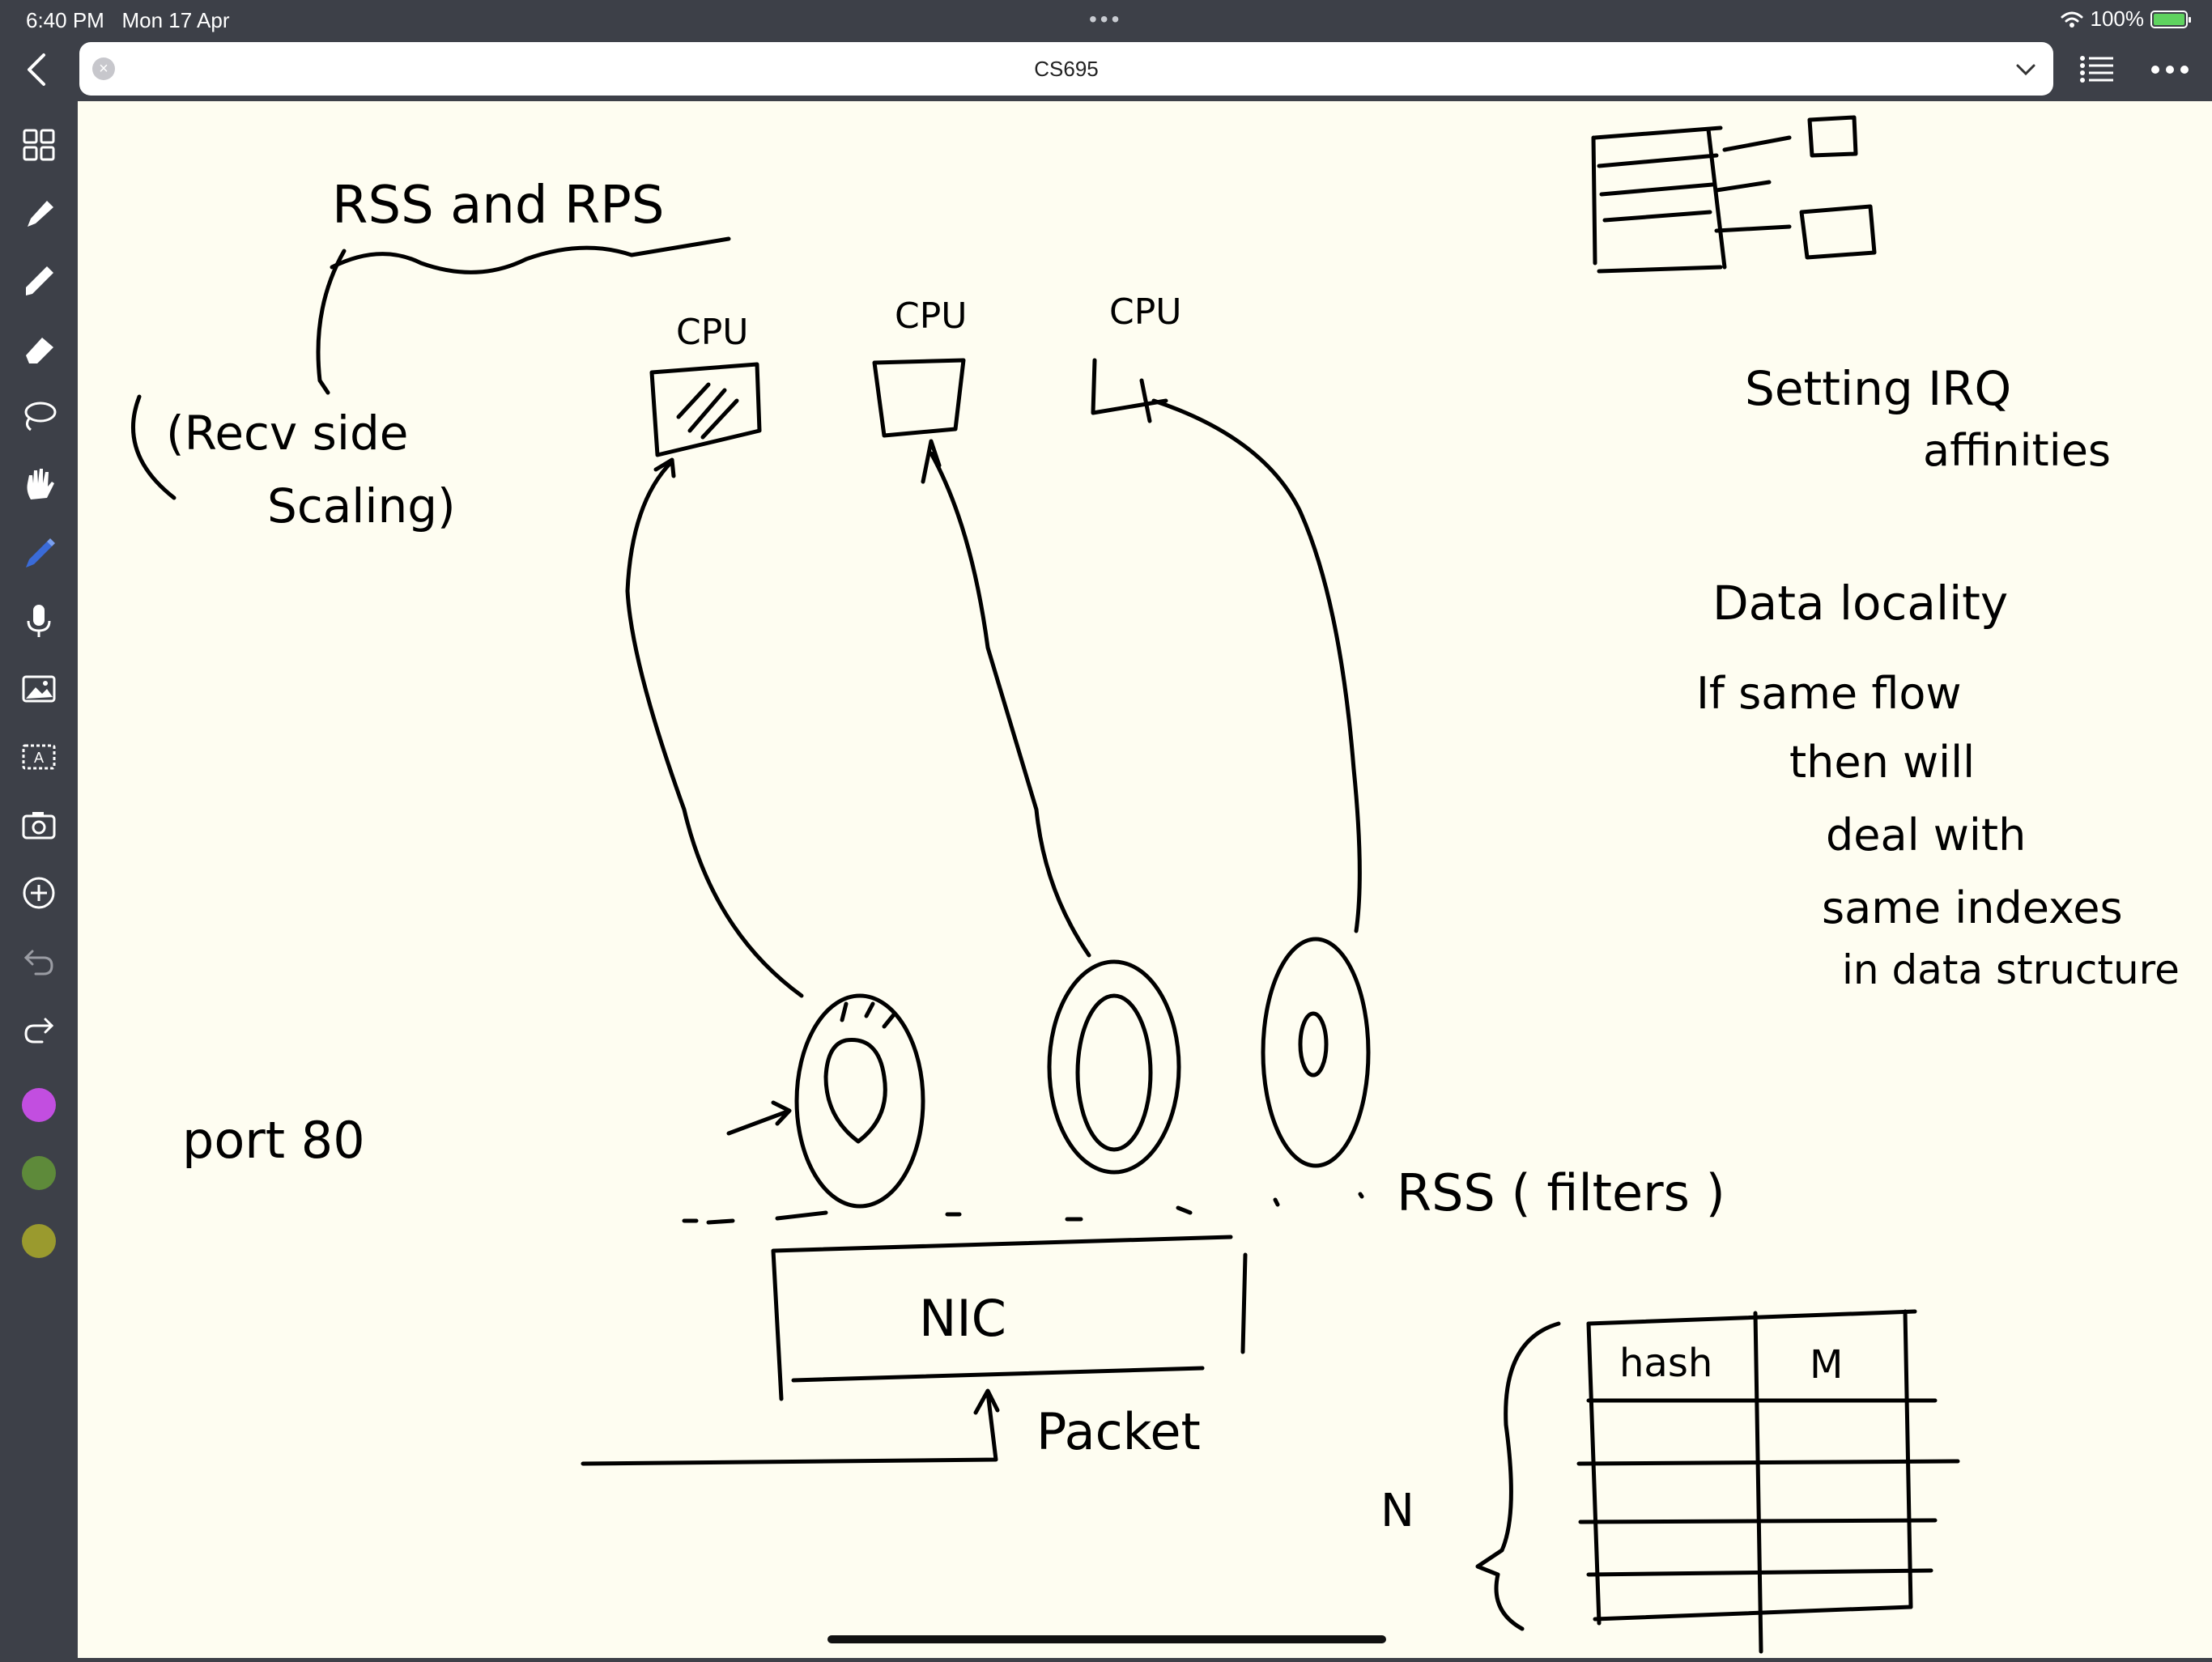  Describe the element at coordinates (37, 69) in the screenshot. I see `back-chevron-icon` at that location.